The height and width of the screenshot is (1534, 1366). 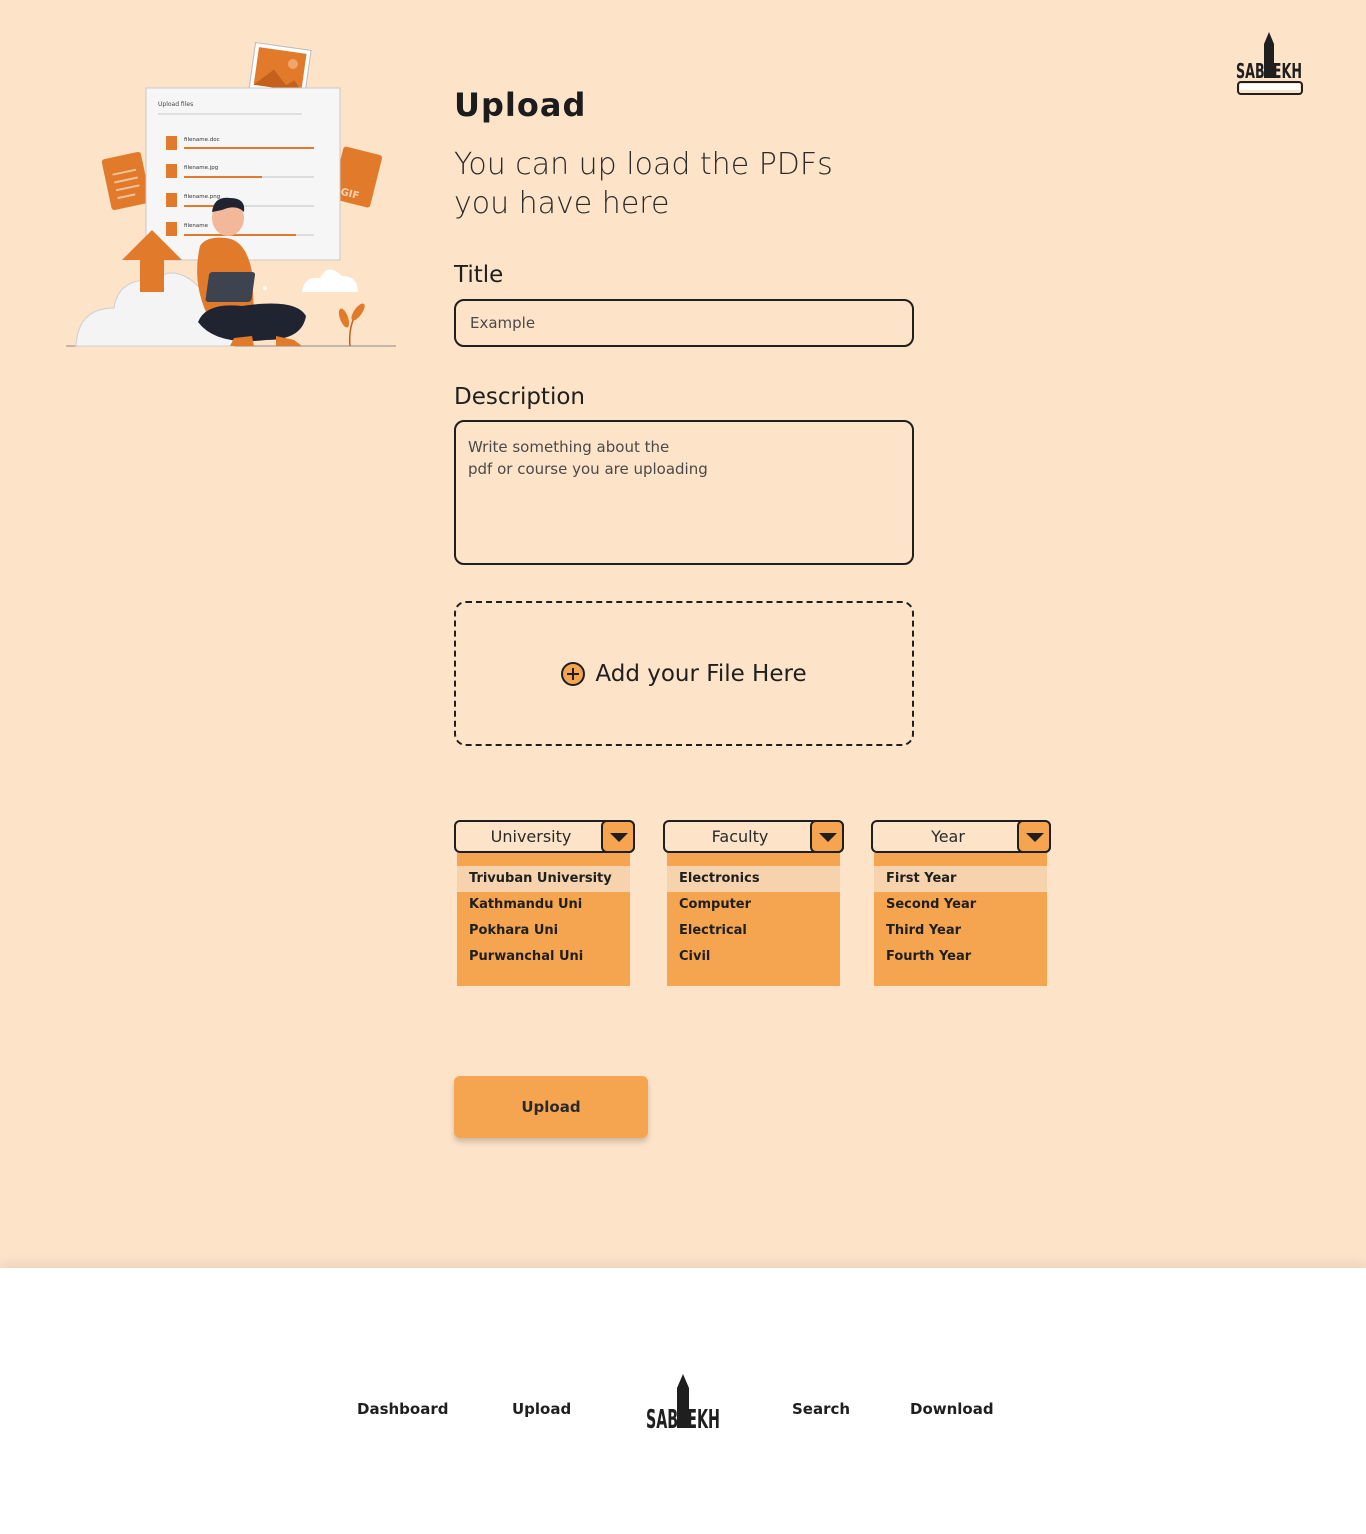 What do you see at coordinates (531, 836) in the screenshot?
I see `university-select-label: University` at bounding box center [531, 836].